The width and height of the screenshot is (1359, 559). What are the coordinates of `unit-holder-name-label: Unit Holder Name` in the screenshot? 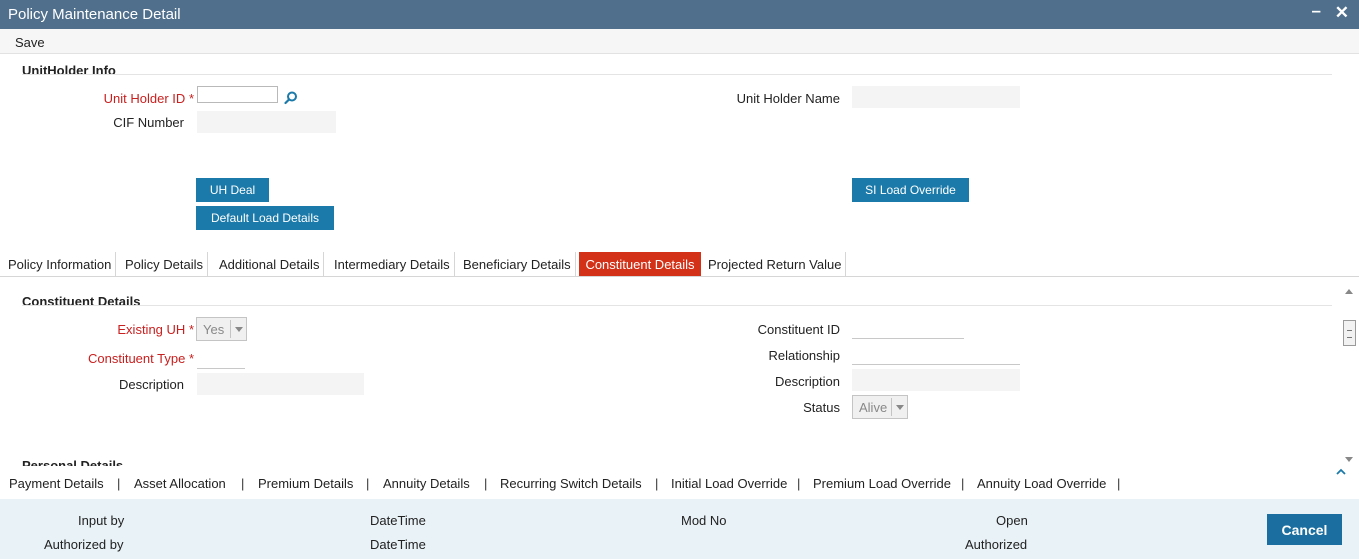 It's located at (788, 98).